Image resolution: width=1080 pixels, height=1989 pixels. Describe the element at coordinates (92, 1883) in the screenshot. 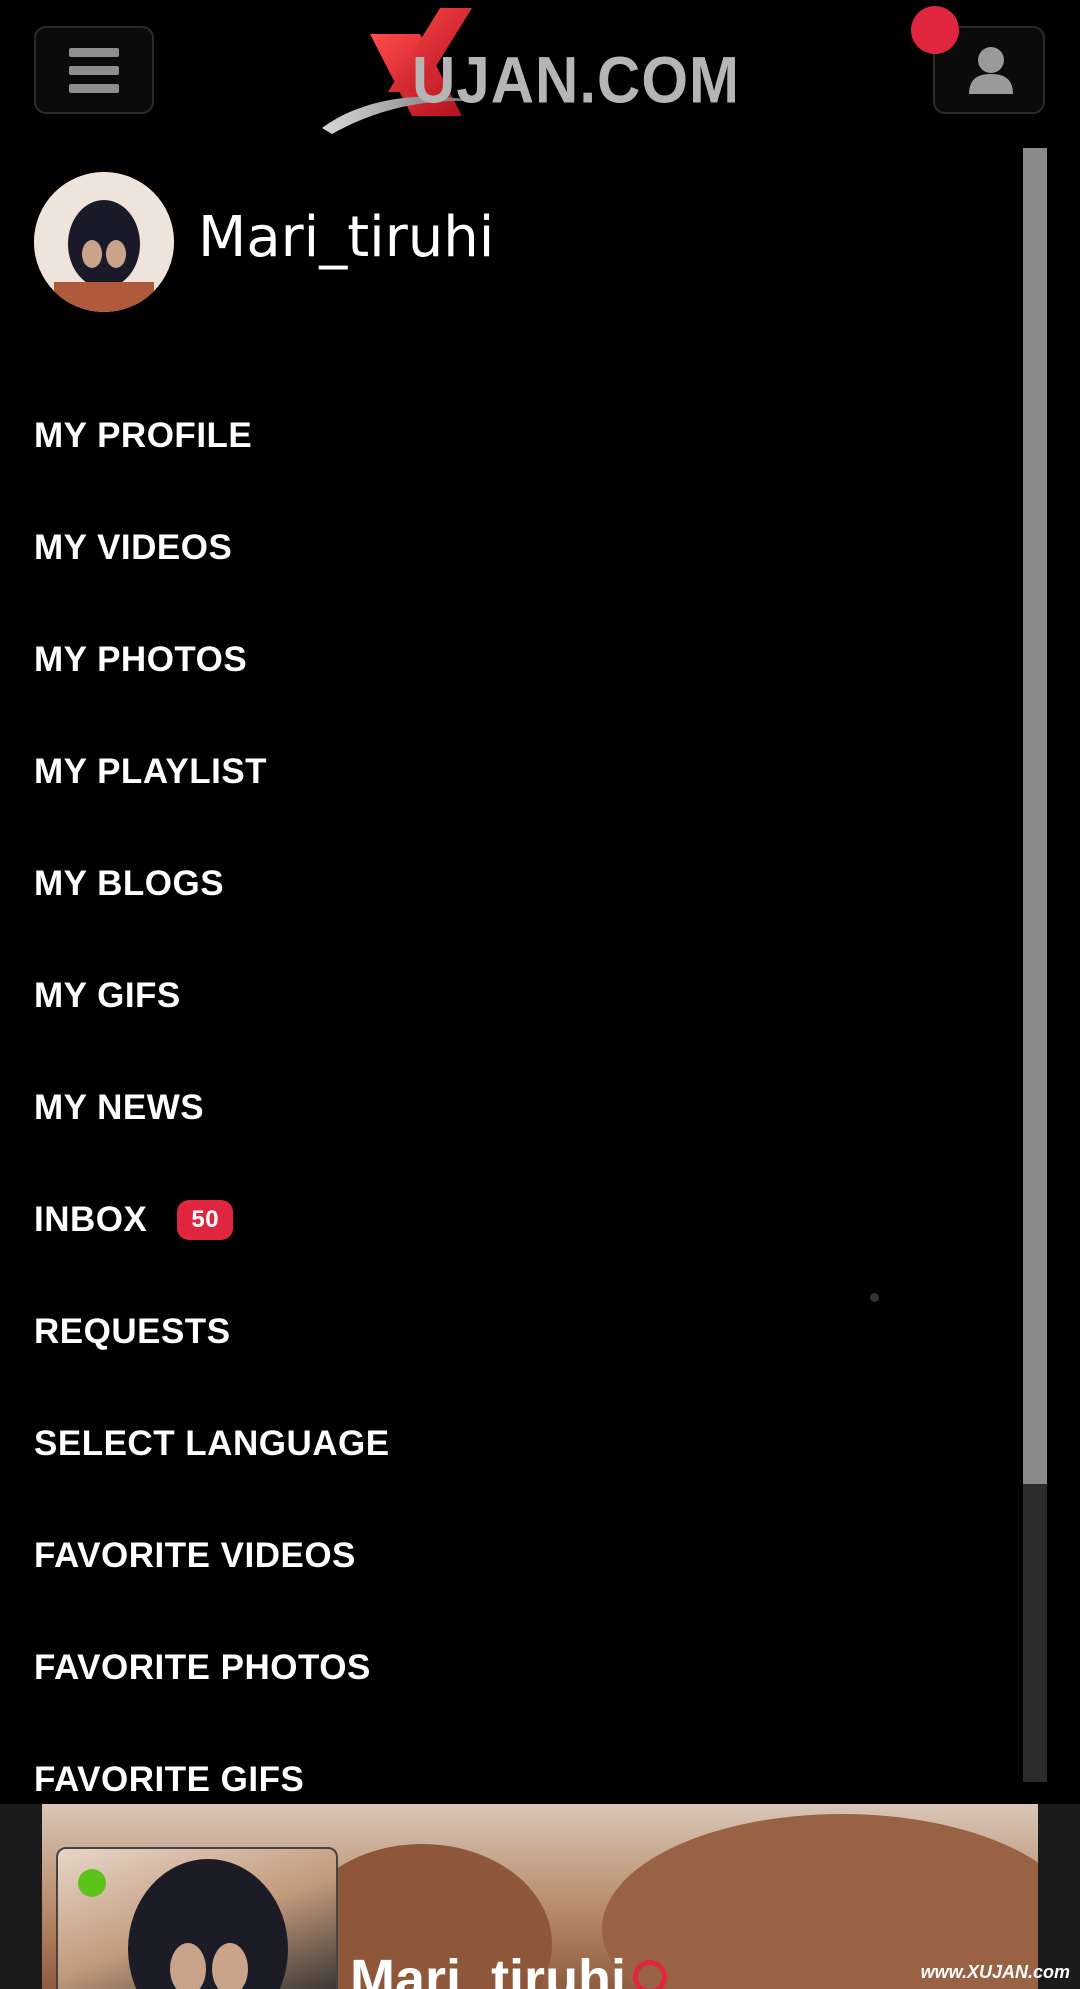

I see `online-status-dot` at that location.